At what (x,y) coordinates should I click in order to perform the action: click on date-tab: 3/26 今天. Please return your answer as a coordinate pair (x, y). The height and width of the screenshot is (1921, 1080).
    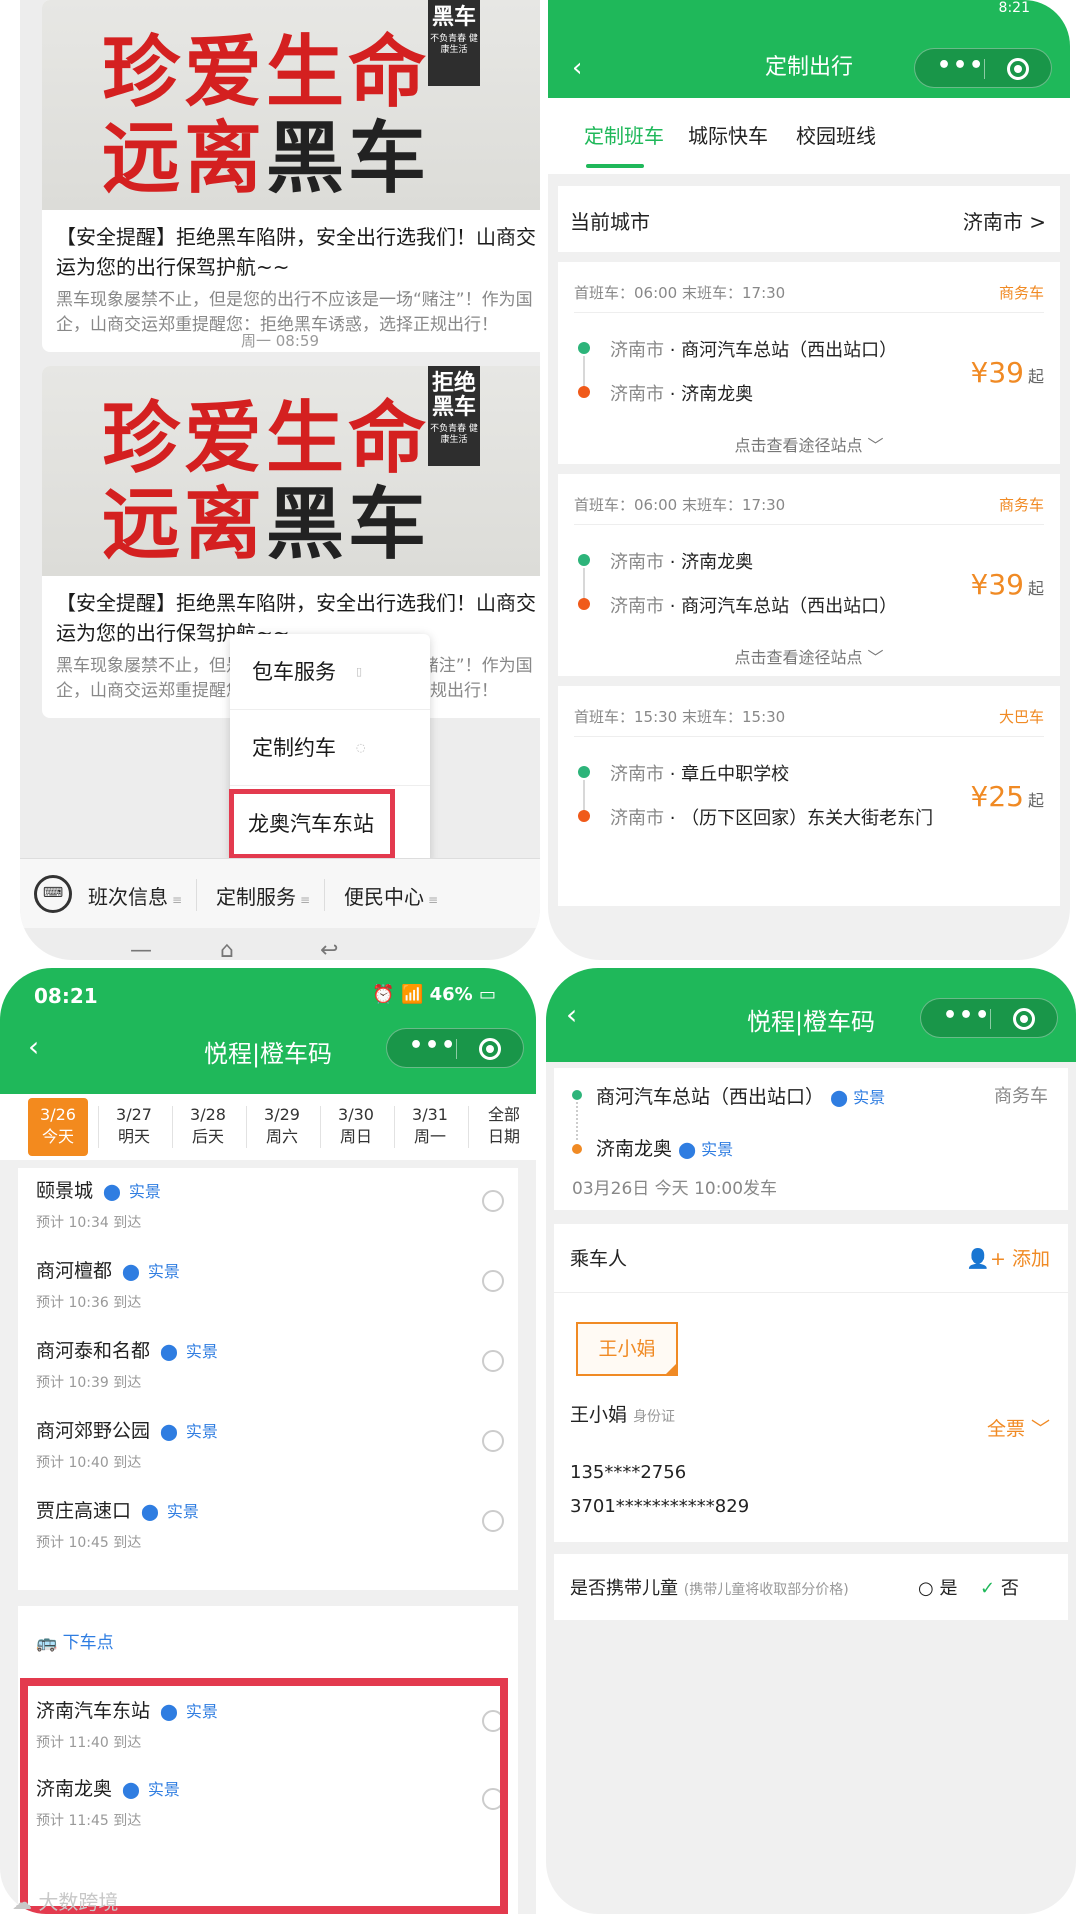
    Looking at the image, I should click on (58, 1127).